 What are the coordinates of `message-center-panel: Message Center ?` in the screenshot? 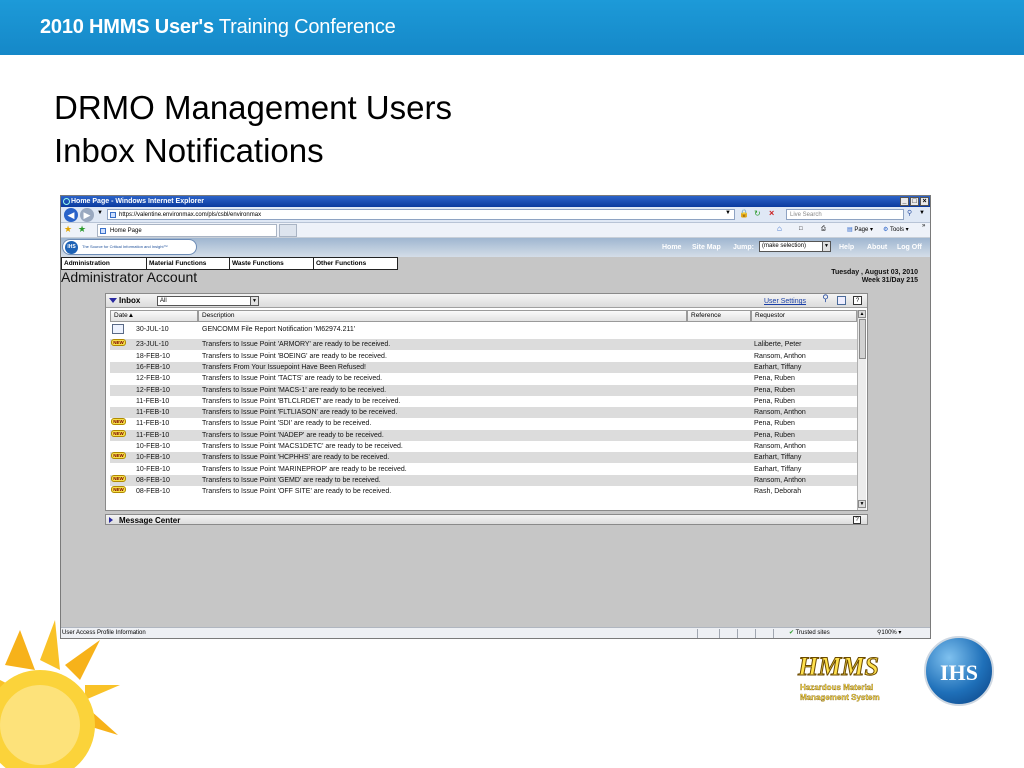 It's located at (486, 519).